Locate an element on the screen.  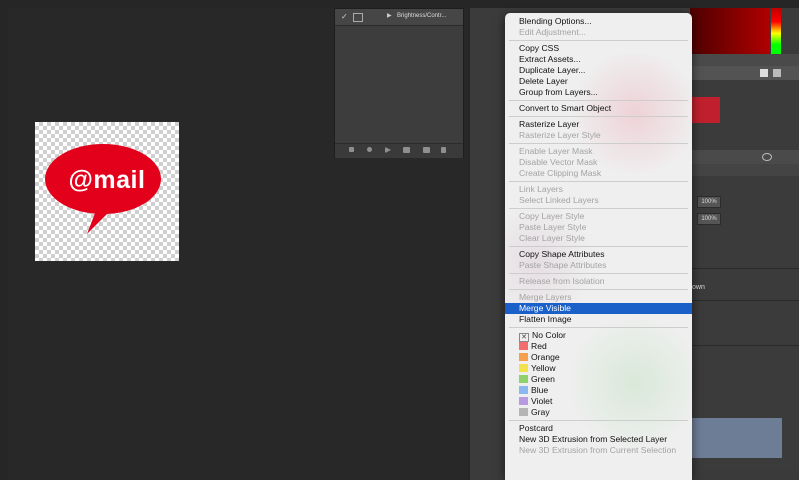
menu-item-clear-layer-style: Clear Layer Style is located at coordinates (598, 238).